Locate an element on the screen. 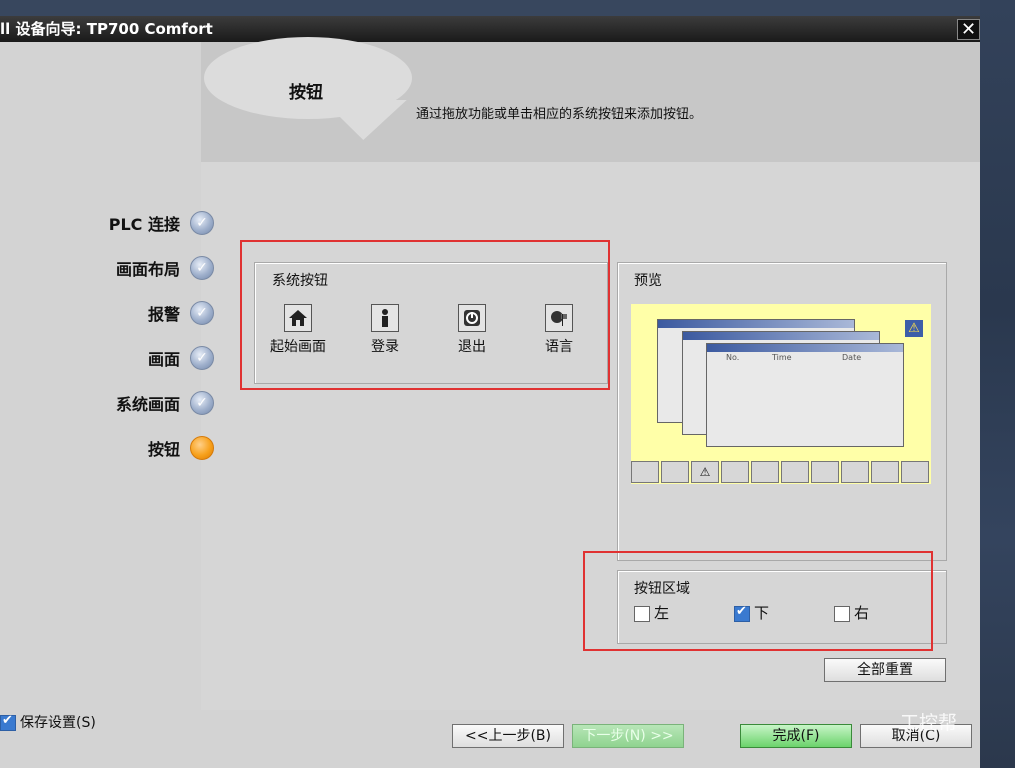  preview-table-header: Time is located at coordinates (782, 357).